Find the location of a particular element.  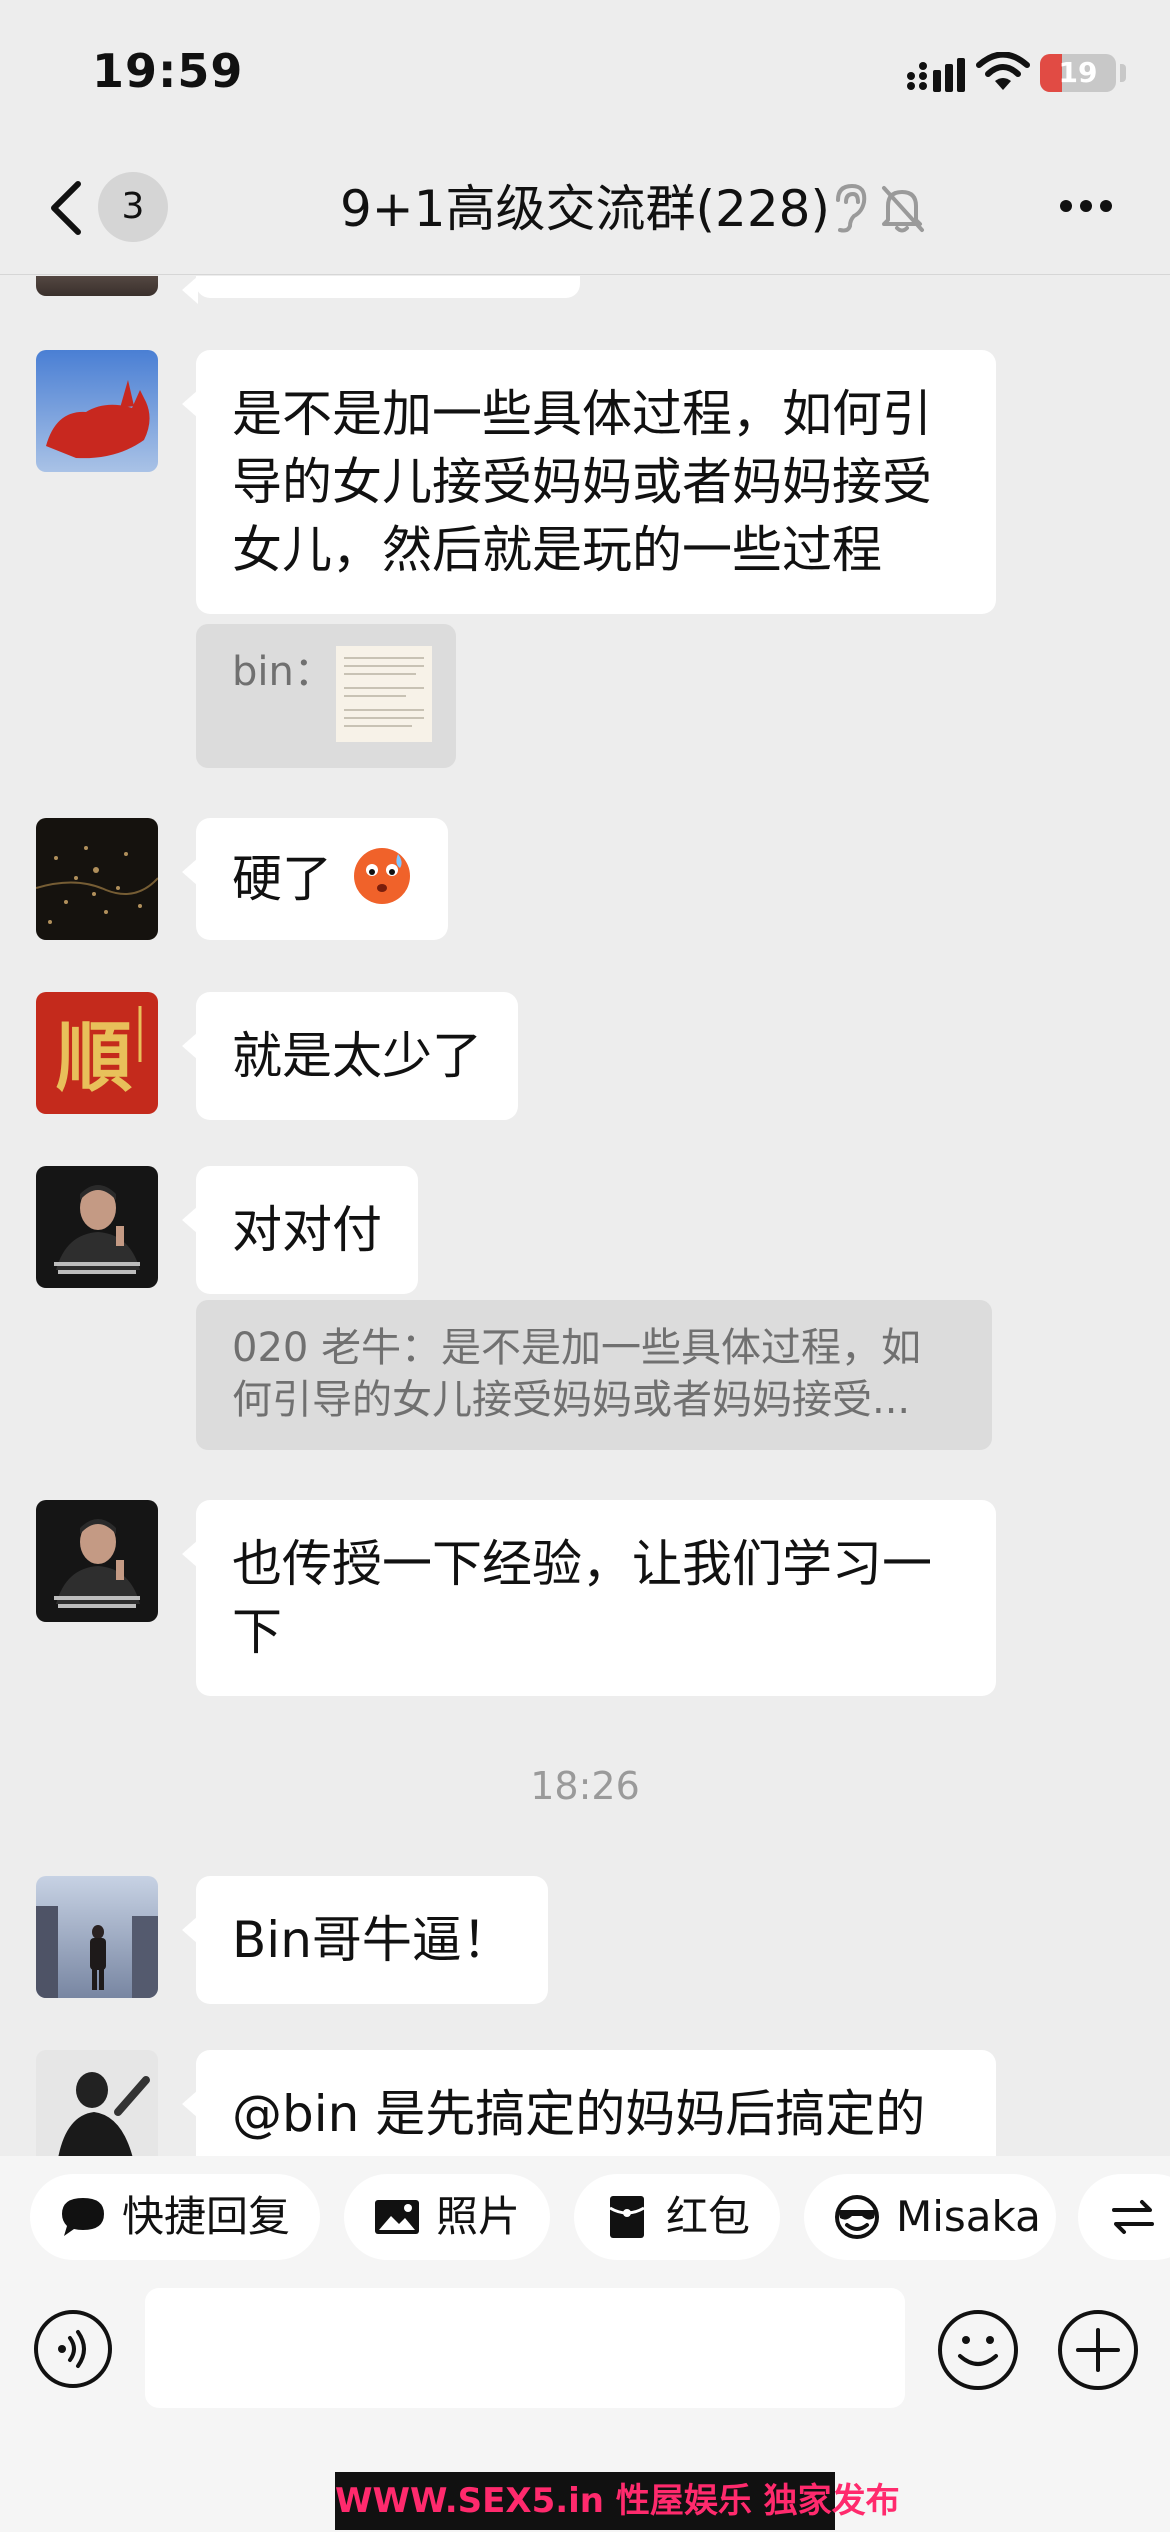

add-more-icon is located at coordinates (1098, 2350).